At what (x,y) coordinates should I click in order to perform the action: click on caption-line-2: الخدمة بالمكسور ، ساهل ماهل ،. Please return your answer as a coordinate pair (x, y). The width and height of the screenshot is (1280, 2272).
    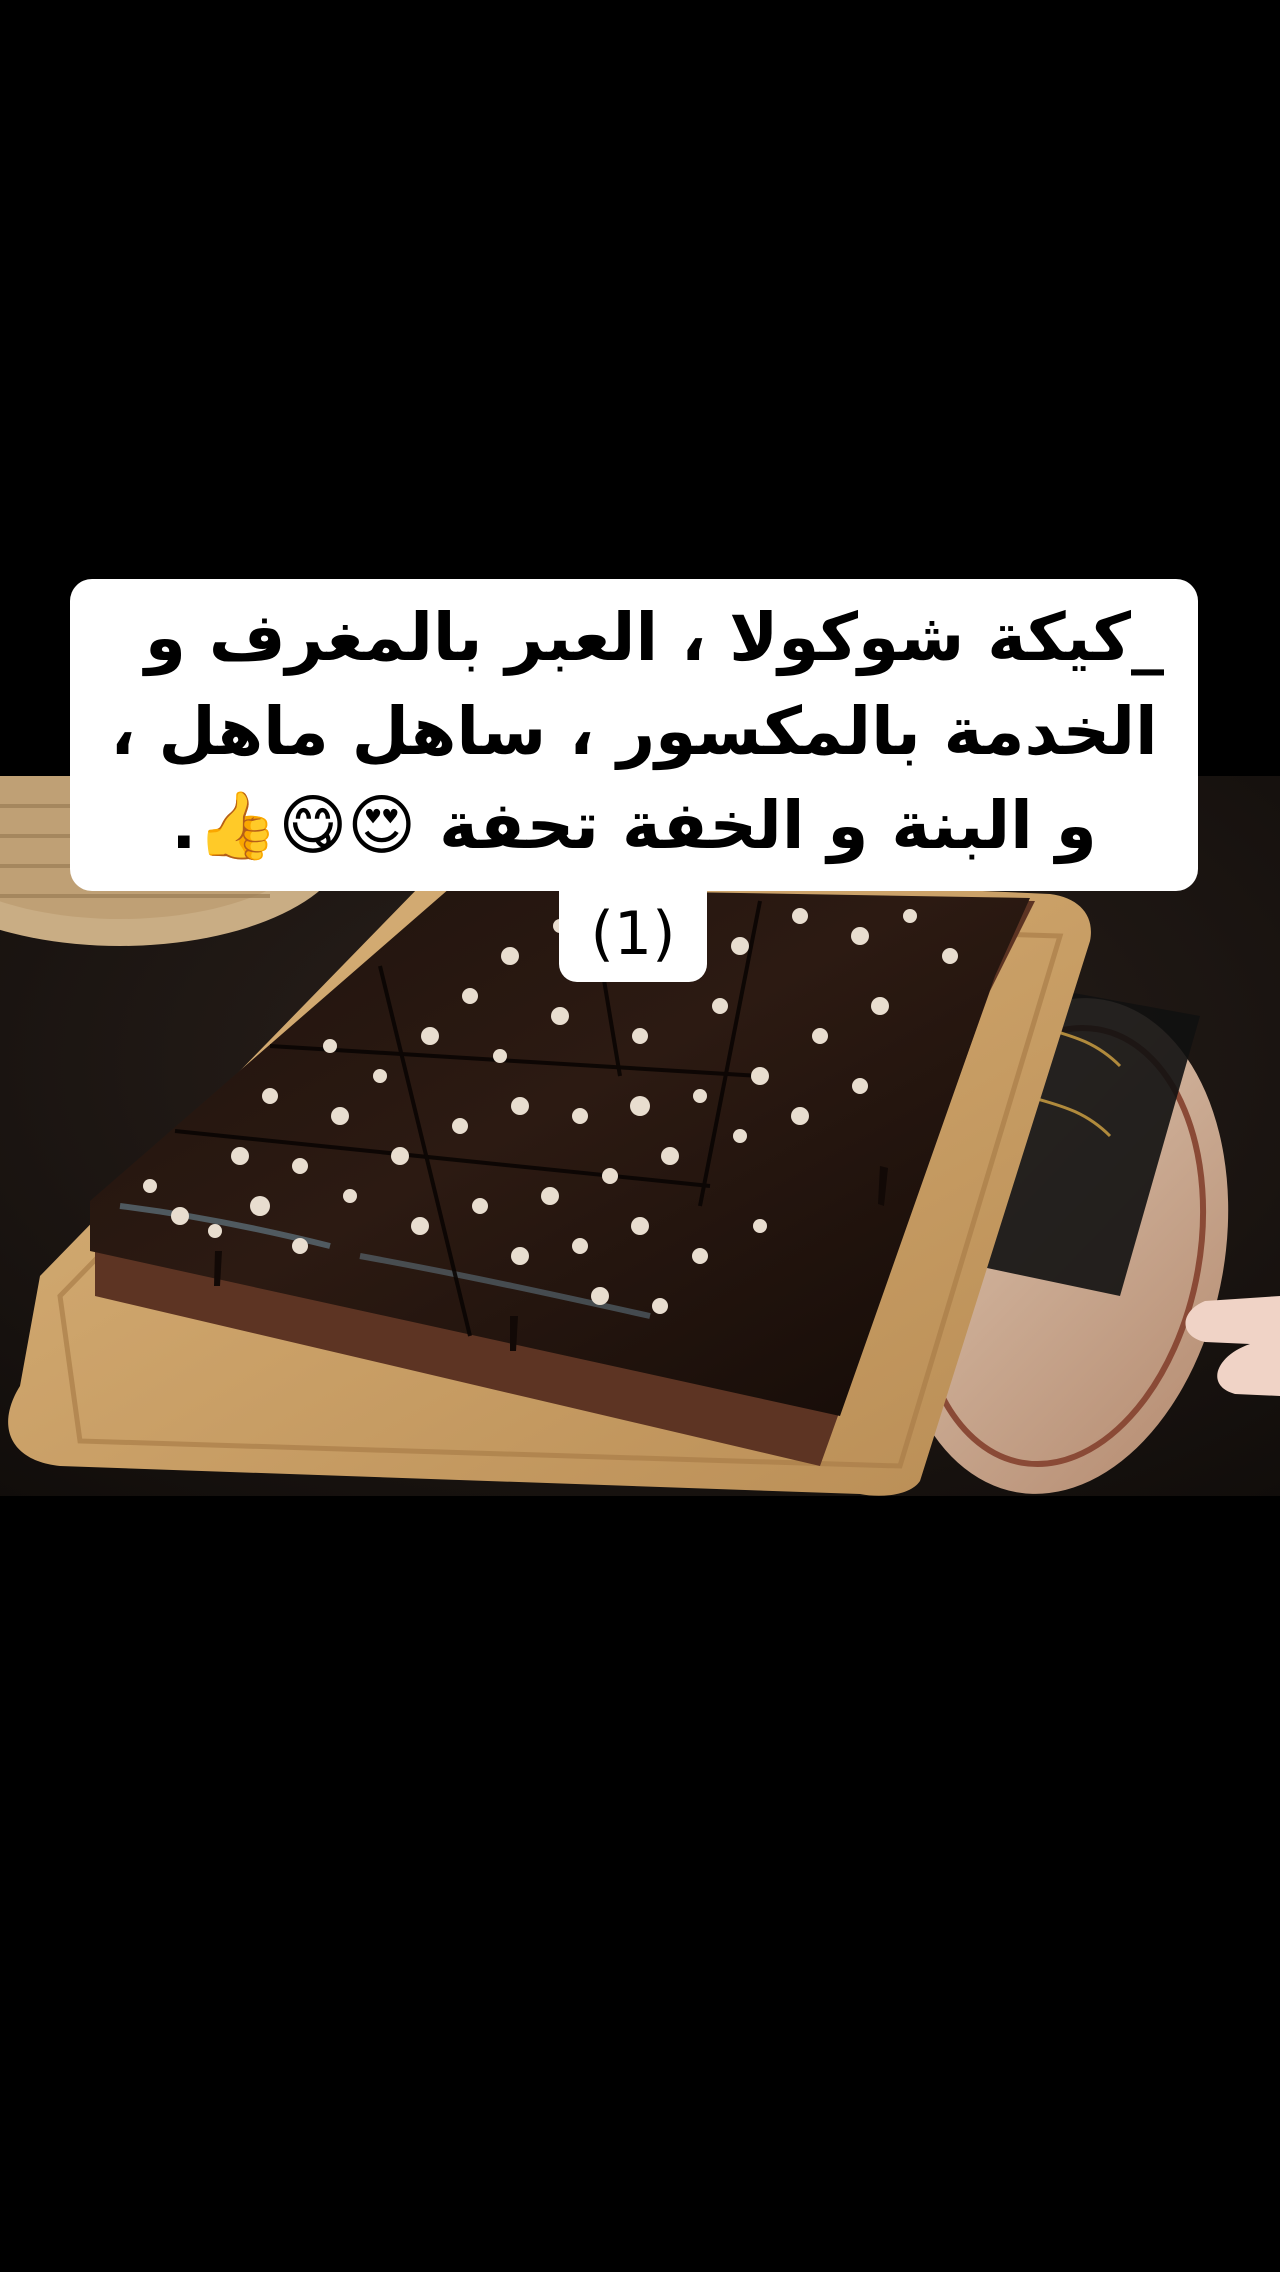
    Looking at the image, I should click on (634, 731).